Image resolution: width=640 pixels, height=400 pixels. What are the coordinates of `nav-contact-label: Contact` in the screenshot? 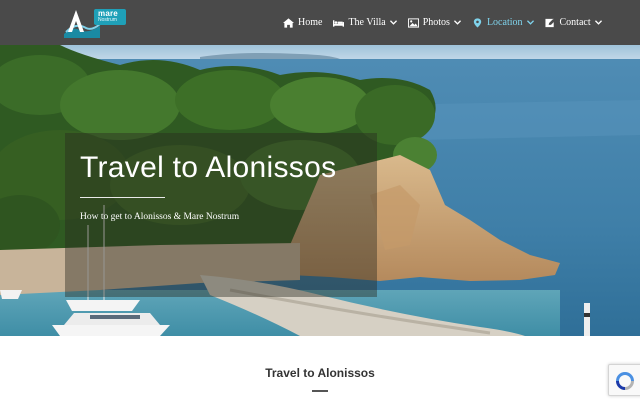 It's located at (575, 22).